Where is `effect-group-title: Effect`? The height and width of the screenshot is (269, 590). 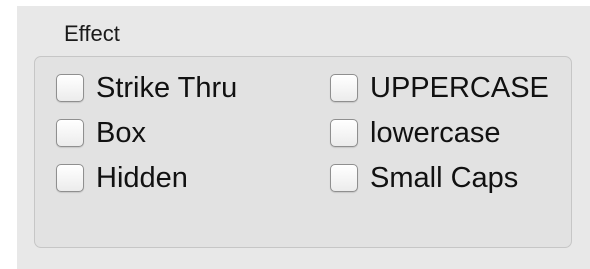 effect-group-title: Effect is located at coordinates (92, 33).